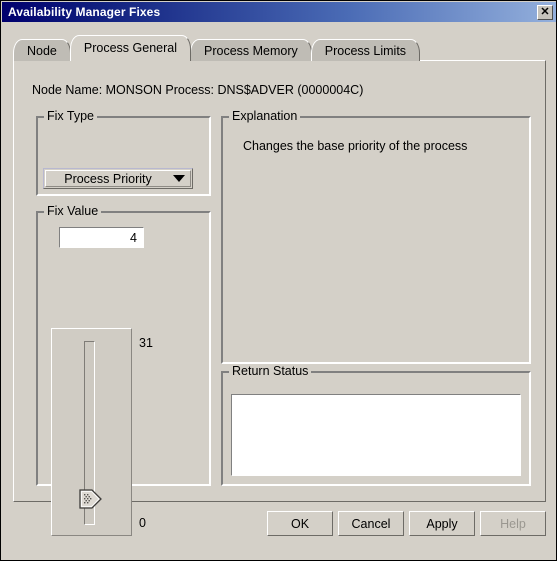 This screenshot has width=557, height=561. I want to click on fix-value-slider-thumb, so click(90, 499).